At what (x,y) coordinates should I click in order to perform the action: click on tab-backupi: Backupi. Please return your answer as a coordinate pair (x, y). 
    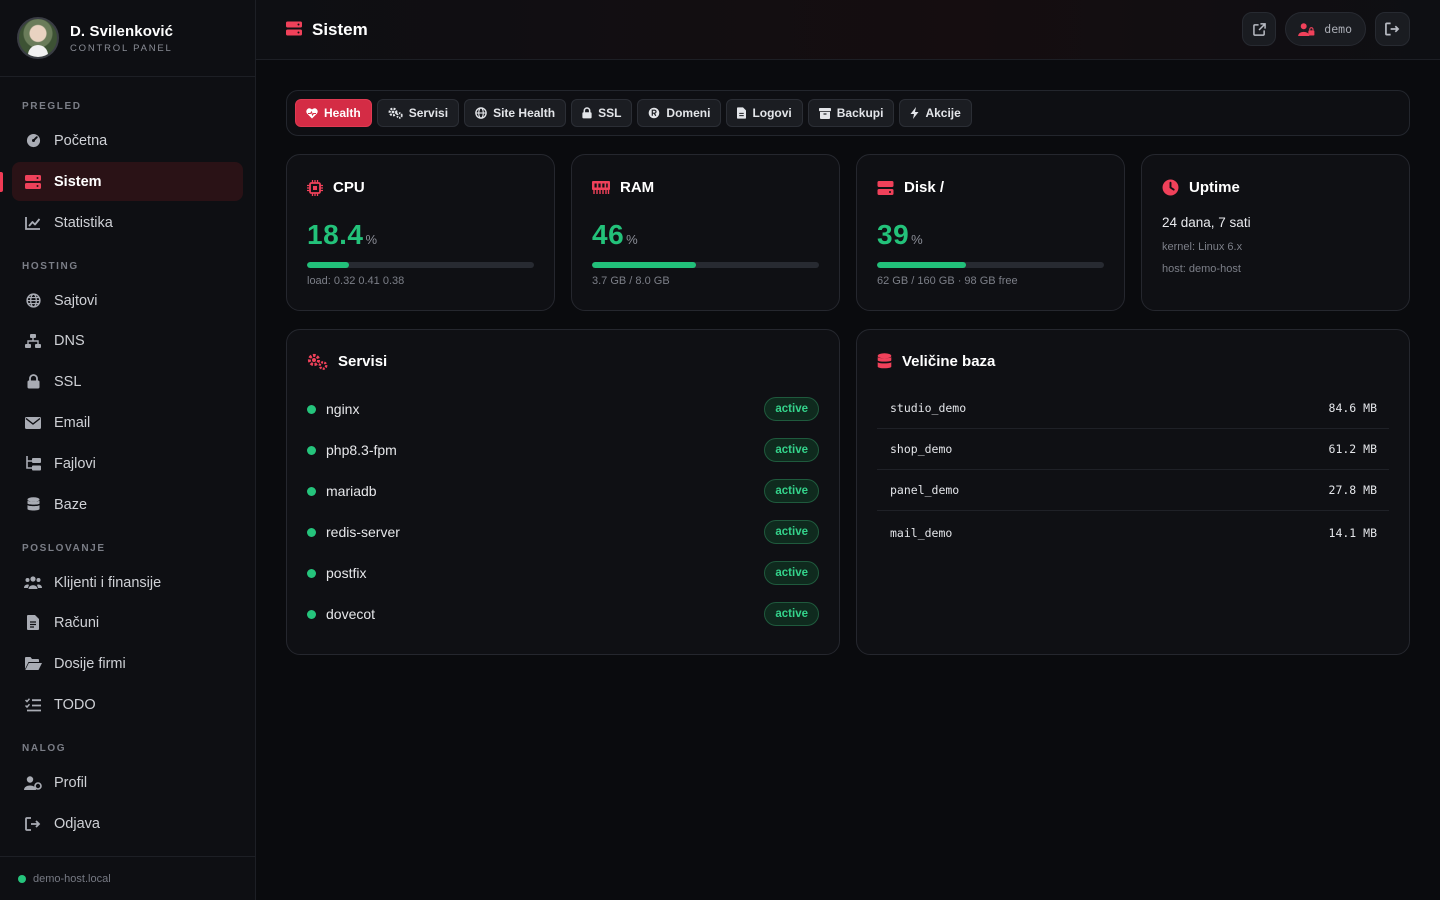
    Looking at the image, I should click on (851, 113).